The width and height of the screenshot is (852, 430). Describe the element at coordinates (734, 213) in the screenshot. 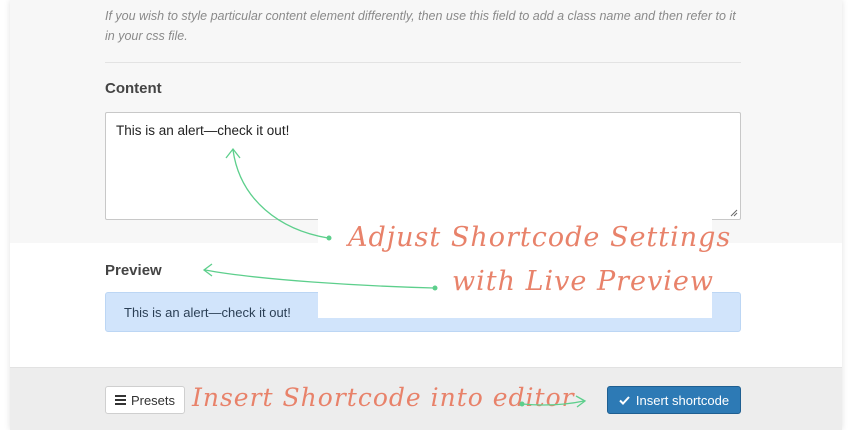

I see `resize-handle-icon` at that location.